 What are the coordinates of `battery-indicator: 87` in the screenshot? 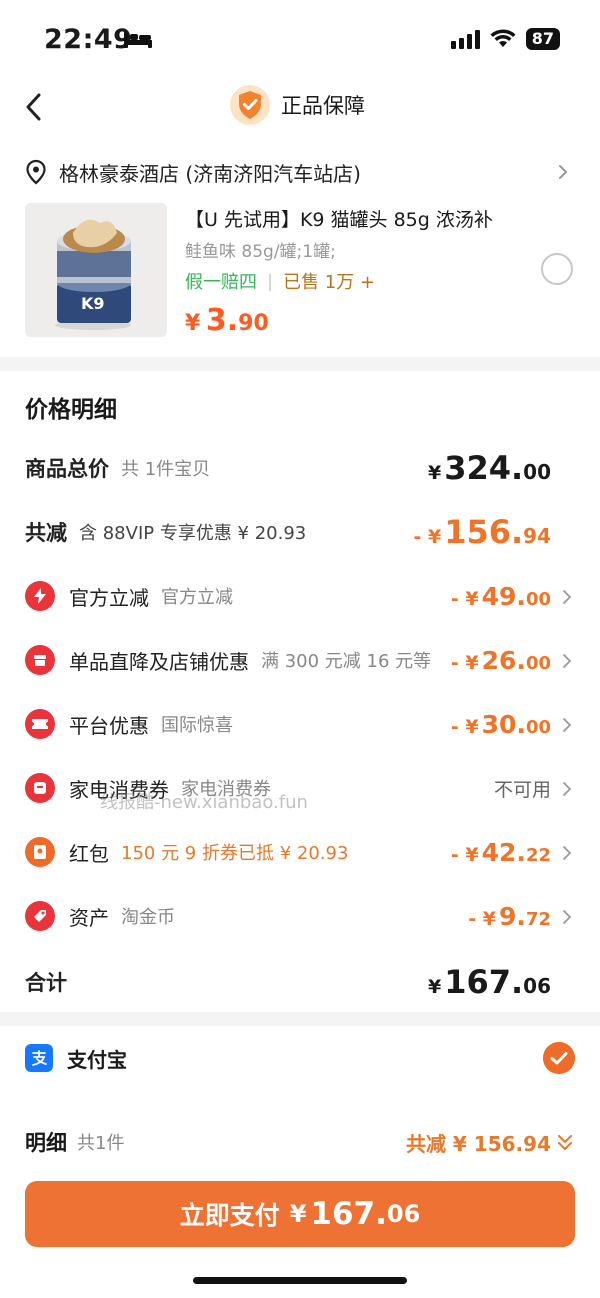 It's located at (542, 39).